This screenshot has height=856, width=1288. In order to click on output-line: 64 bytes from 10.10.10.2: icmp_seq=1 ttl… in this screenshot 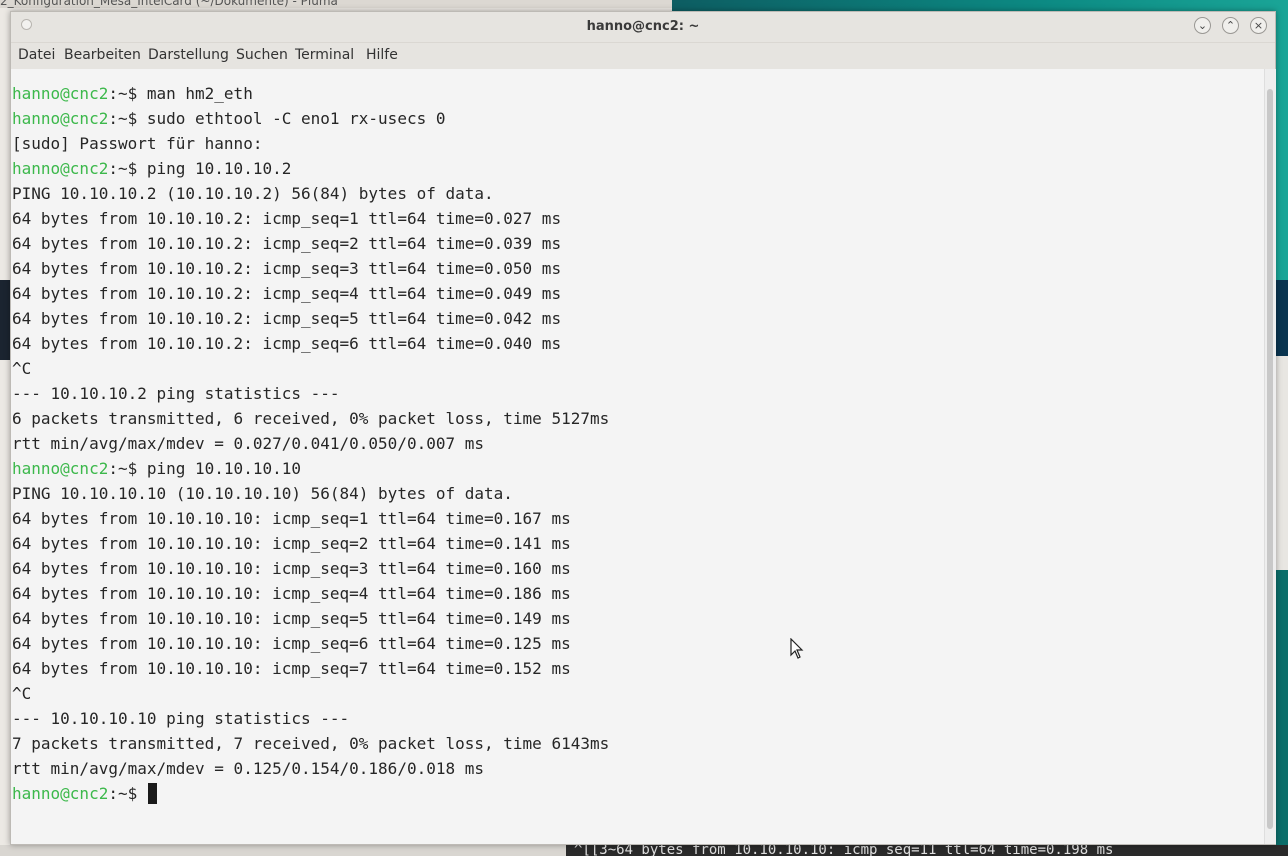, I will do `click(287, 218)`.